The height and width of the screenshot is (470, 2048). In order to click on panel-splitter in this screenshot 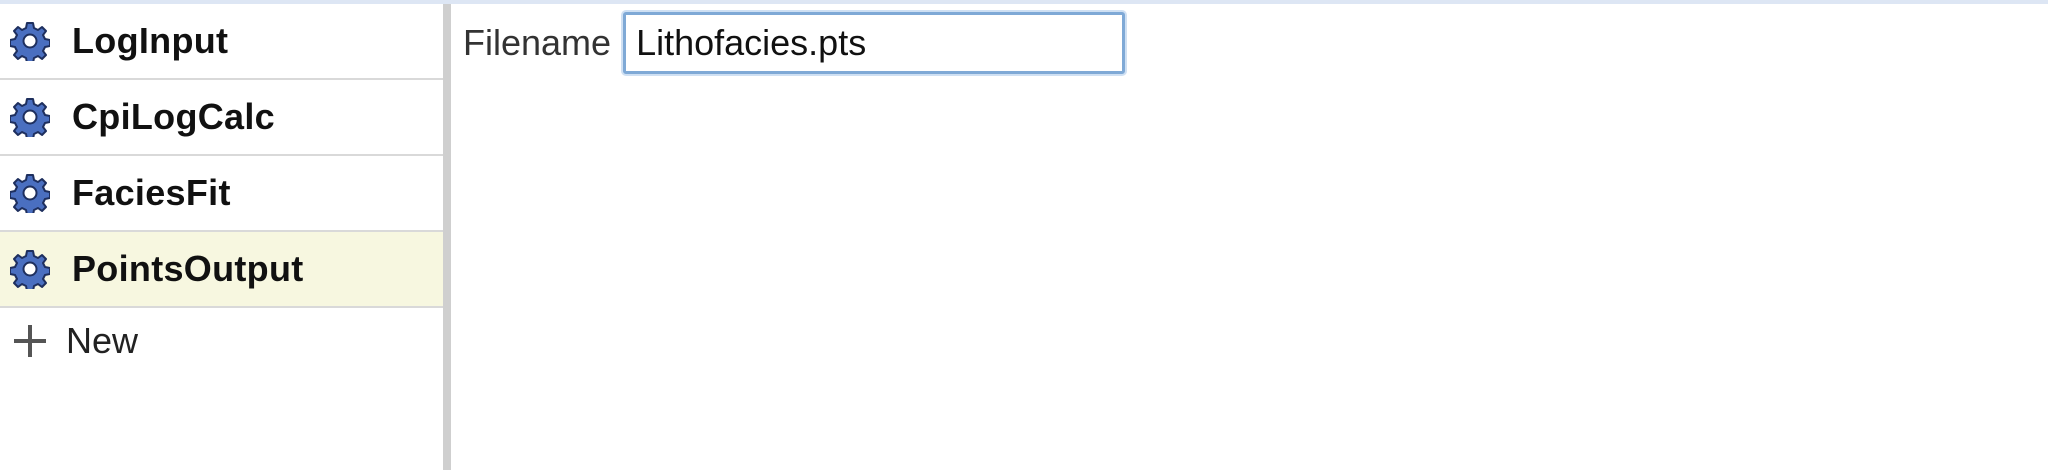, I will do `click(447, 237)`.